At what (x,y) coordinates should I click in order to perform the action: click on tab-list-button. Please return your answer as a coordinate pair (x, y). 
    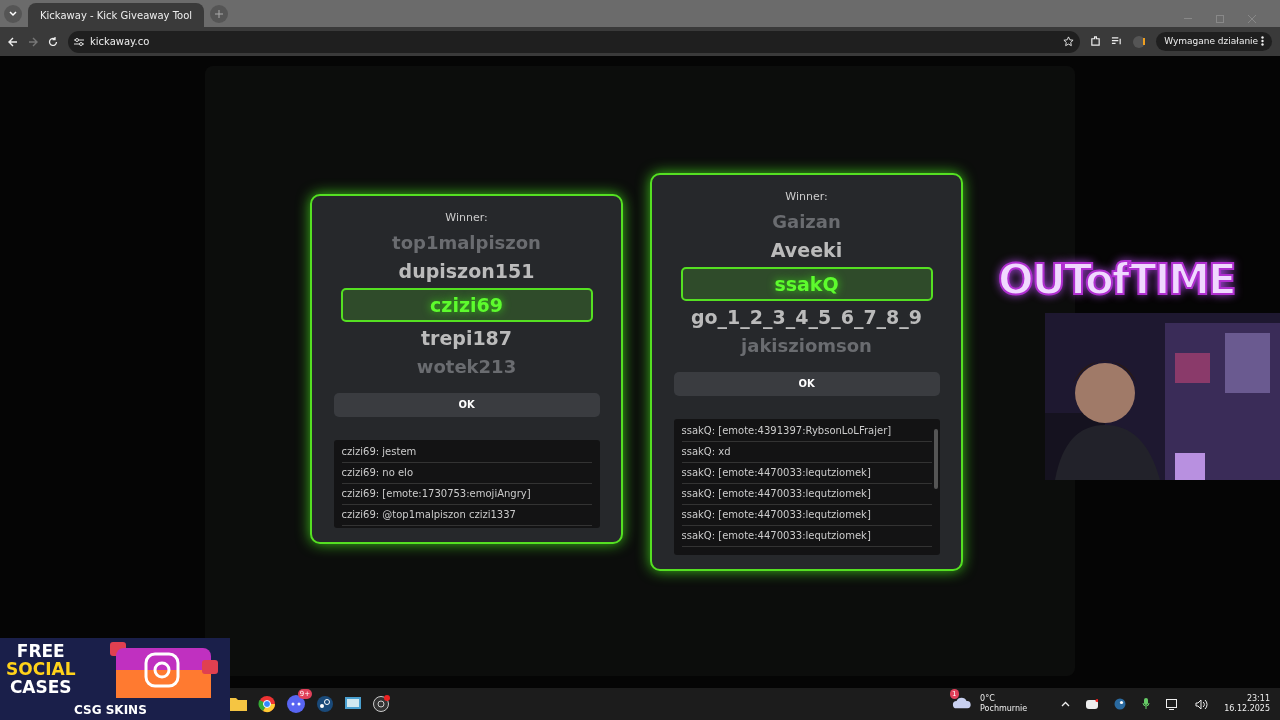
    Looking at the image, I should click on (13, 14).